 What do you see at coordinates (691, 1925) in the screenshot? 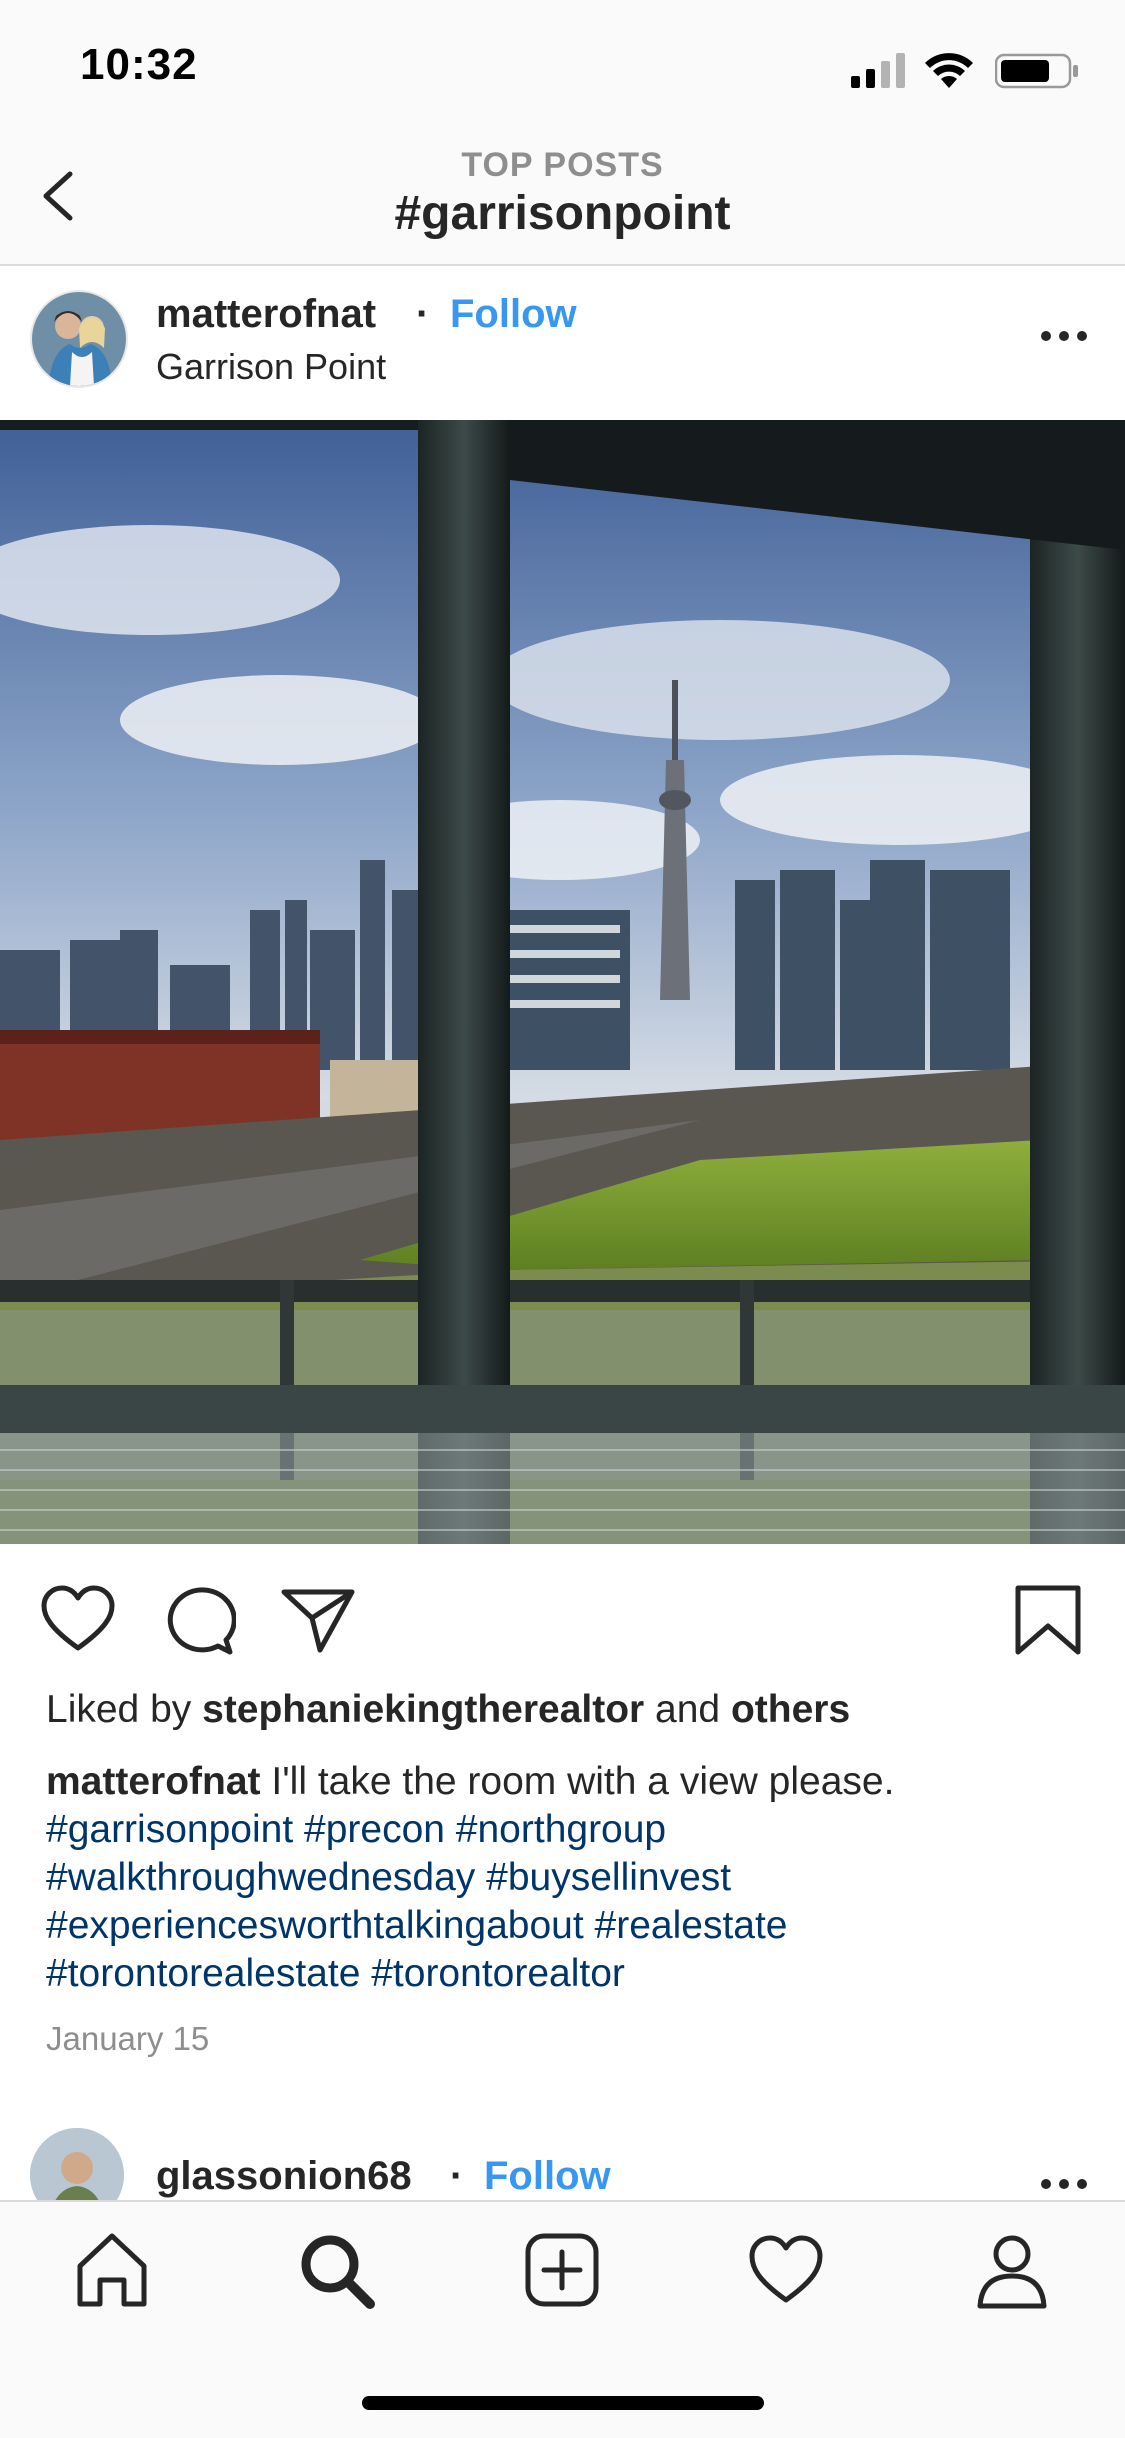
I see `hashtag: #realestate` at bounding box center [691, 1925].